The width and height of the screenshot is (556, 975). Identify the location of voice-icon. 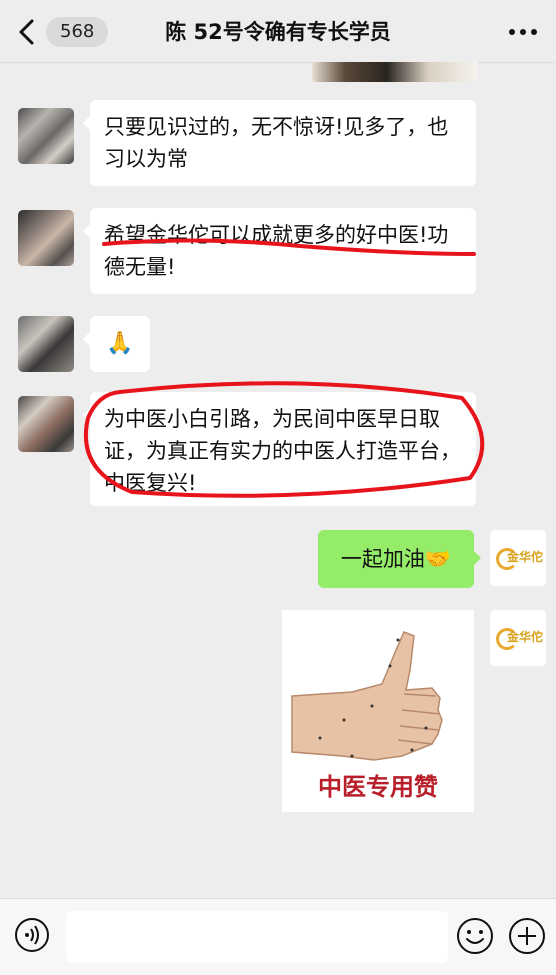
(32, 935).